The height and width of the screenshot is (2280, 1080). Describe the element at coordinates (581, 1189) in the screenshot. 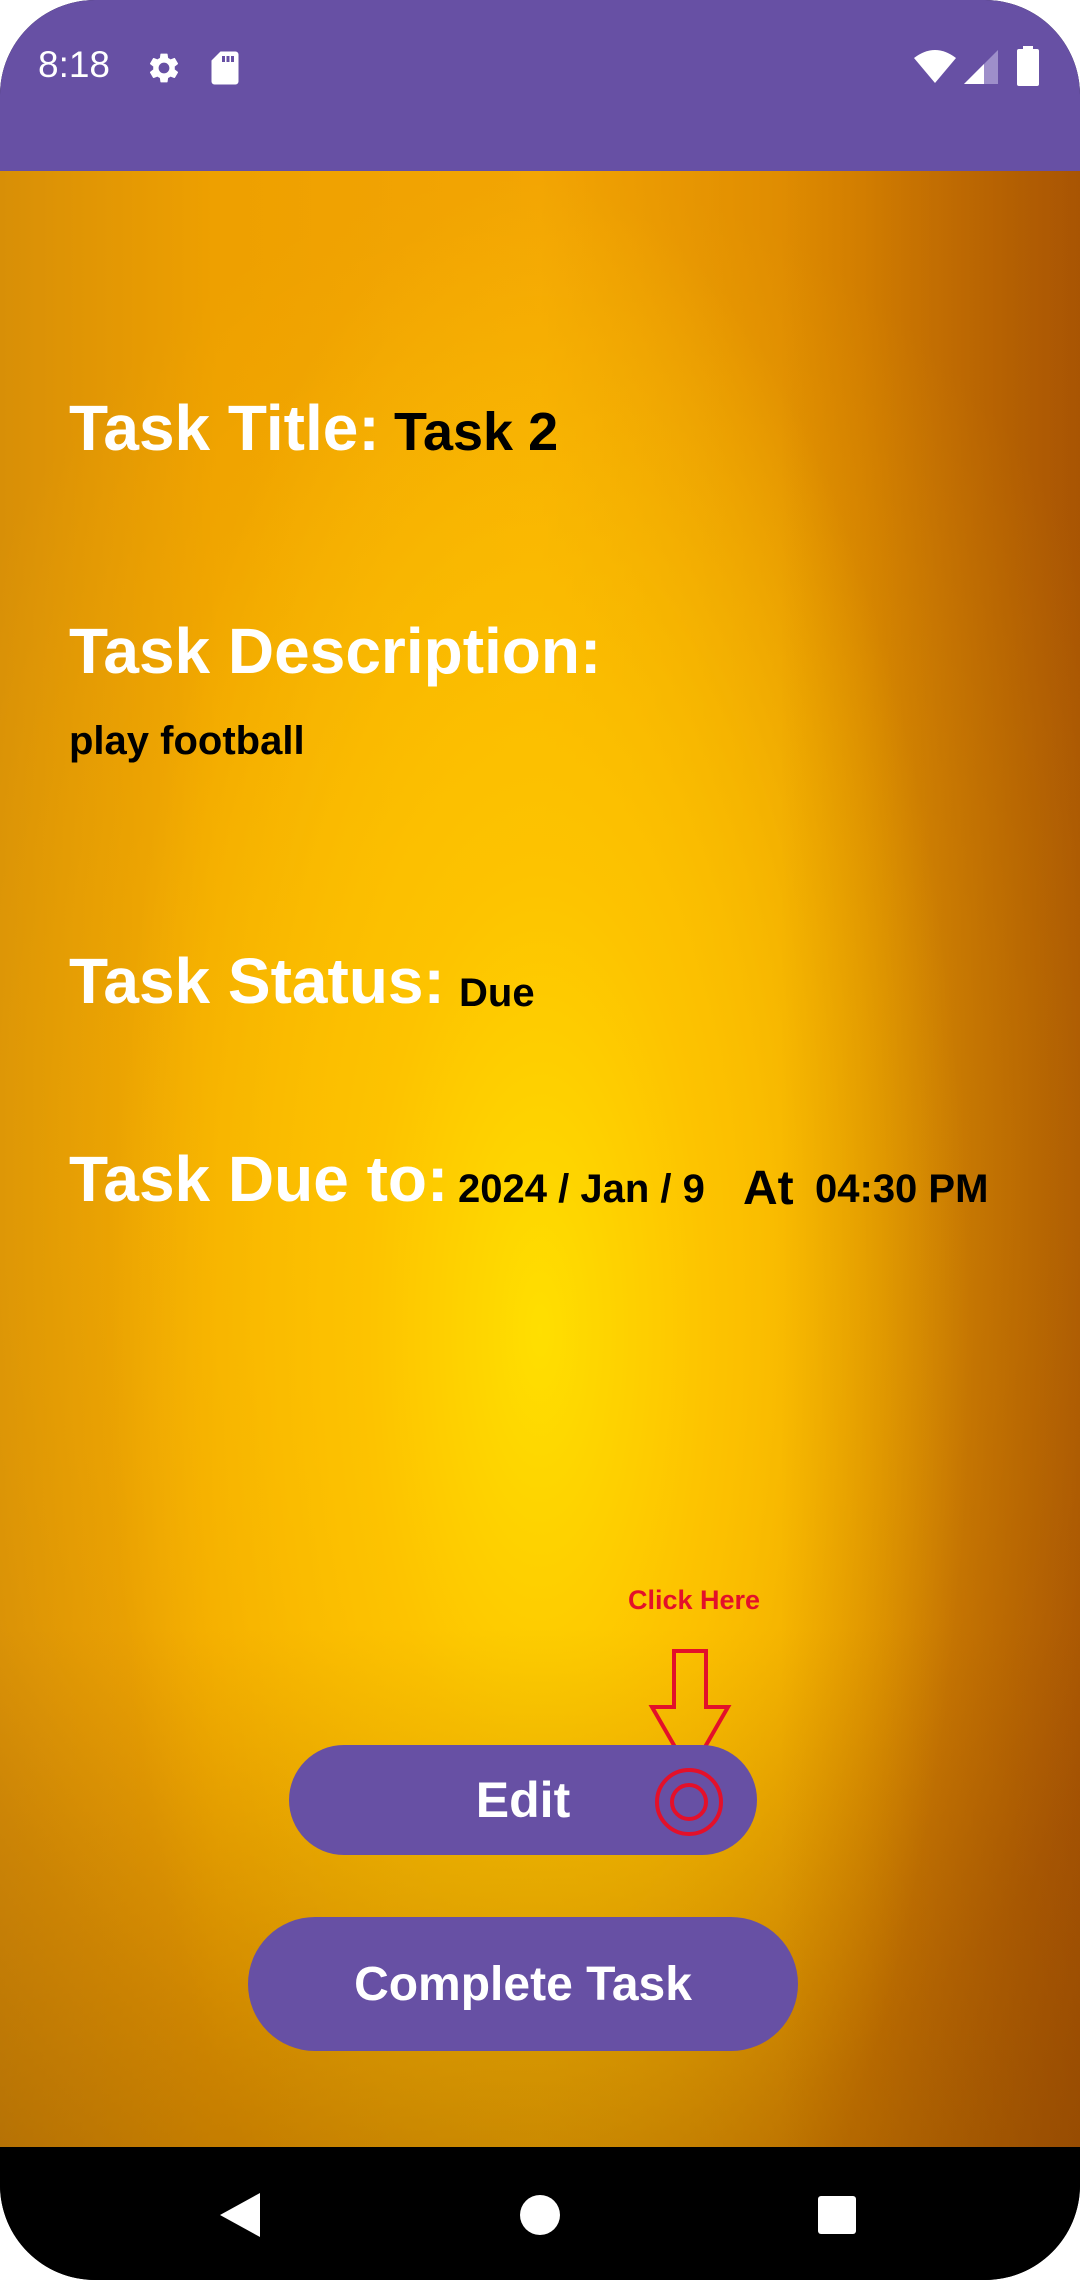

I see `task-due-date: 2024 / Jan / 9` at that location.